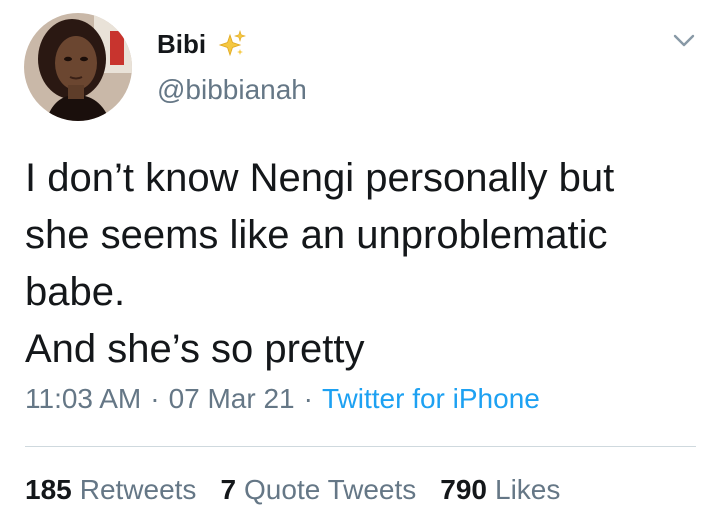  What do you see at coordinates (528, 489) in the screenshot?
I see `likes-label: Likes` at bounding box center [528, 489].